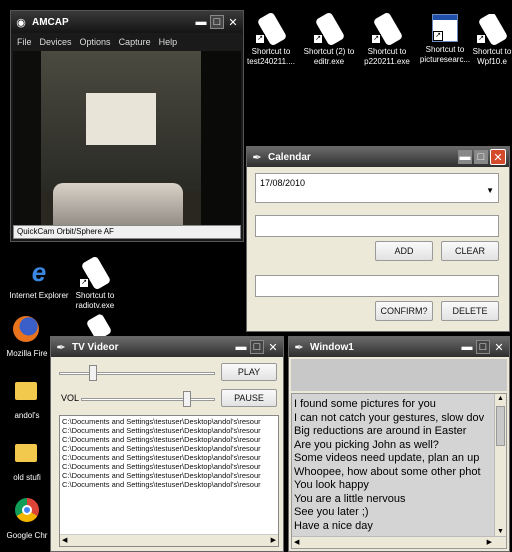 The width and height of the screenshot is (512, 552). I want to click on desktop-icon-firefox: Mozilla Fire, so click(27, 337).